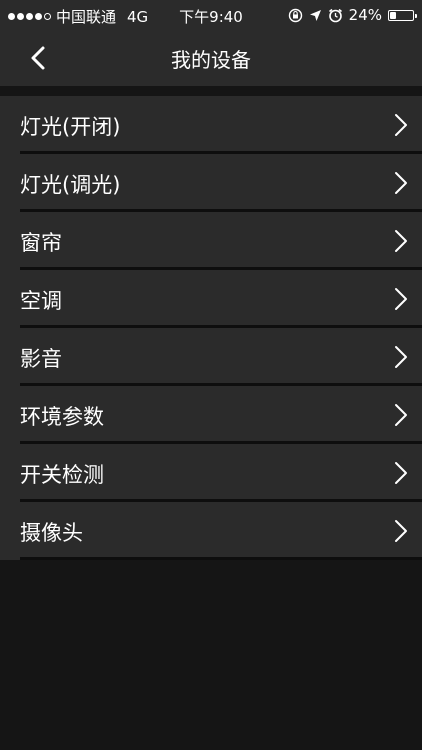 The width and height of the screenshot is (422, 750). Describe the element at coordinates (221, 558) in the screenshot. I see `separator` at that location.